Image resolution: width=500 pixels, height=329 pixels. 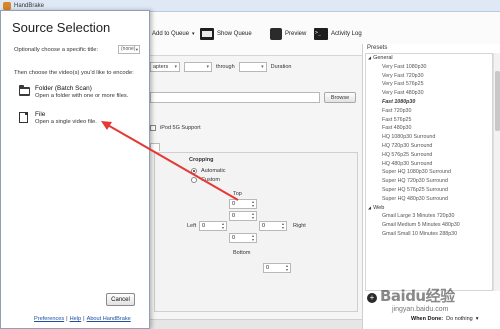 What do you see at coordinates (429, 84) in the screenshot?
I see `preset-item: Very Fast 576p25` at bounding box center [429, 84].